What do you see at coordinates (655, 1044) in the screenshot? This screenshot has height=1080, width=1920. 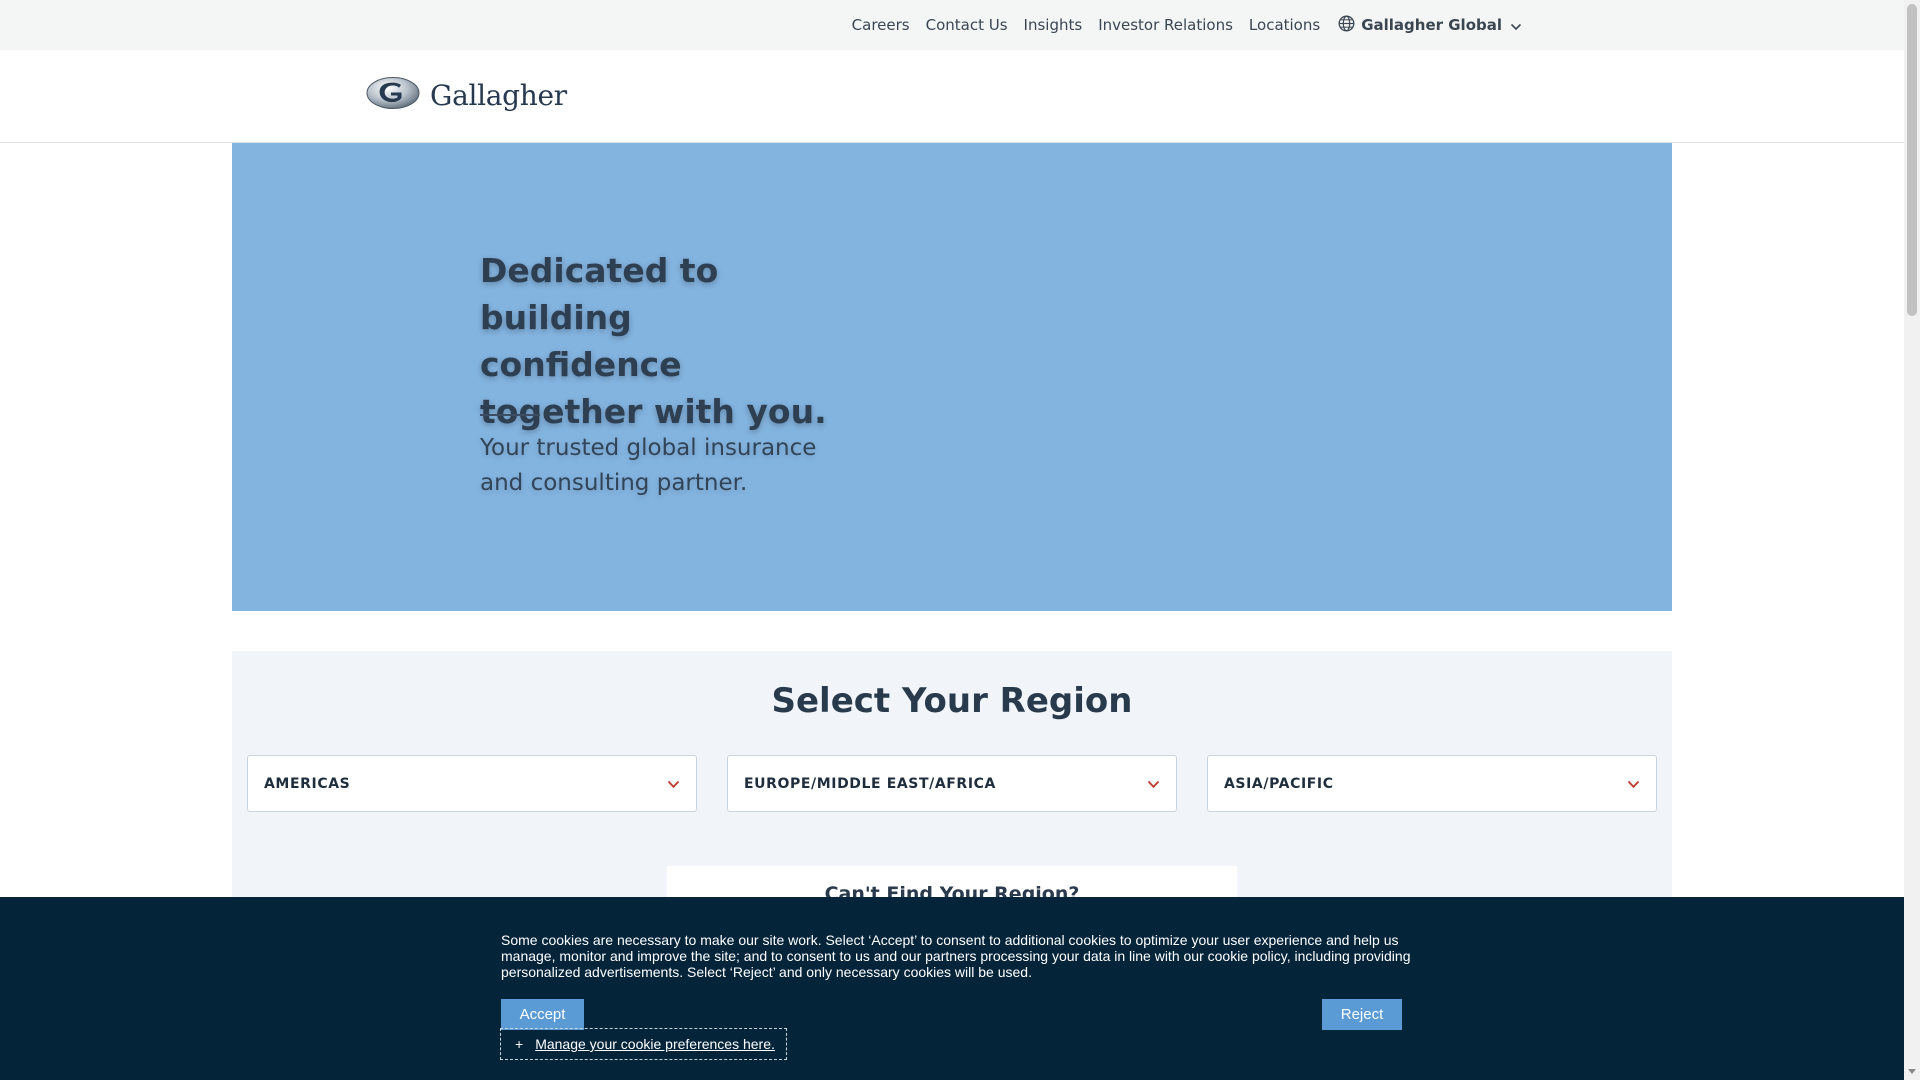 I see `manage-cookie-preferences-label: Manage your cookie preferences here.` at bounding box center [655, 1044].